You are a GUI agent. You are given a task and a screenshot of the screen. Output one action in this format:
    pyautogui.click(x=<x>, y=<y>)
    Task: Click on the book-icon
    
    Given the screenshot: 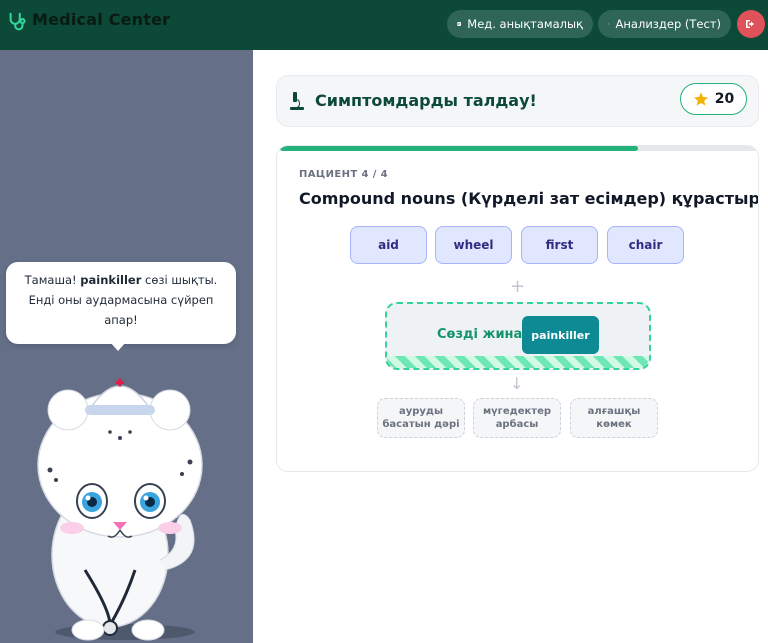 What is the action you would take?
    pyautogui.click(x=459, y=24)
    